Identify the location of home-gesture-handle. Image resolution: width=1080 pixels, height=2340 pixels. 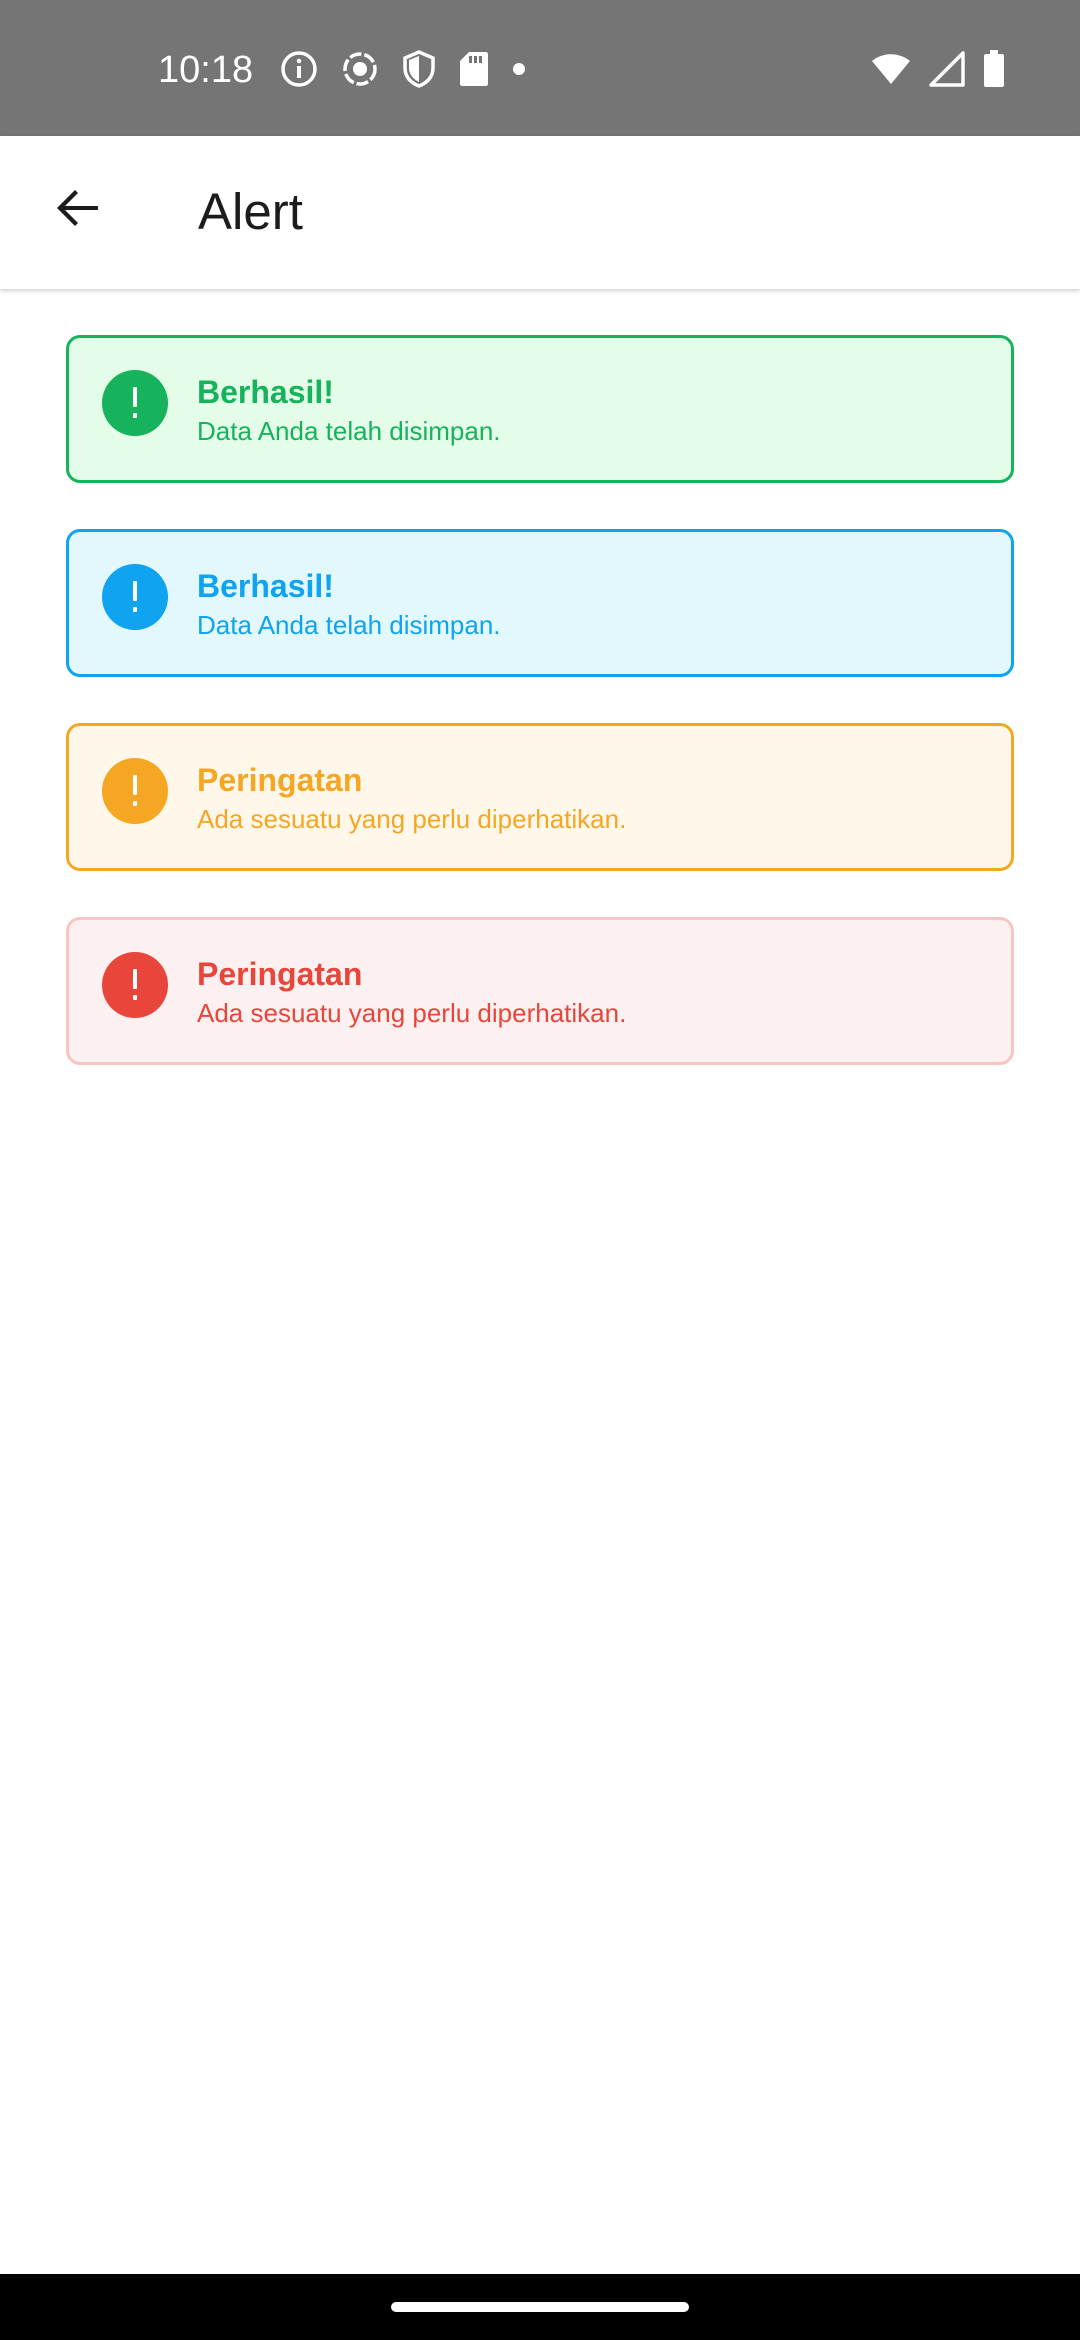
(540, 2307).